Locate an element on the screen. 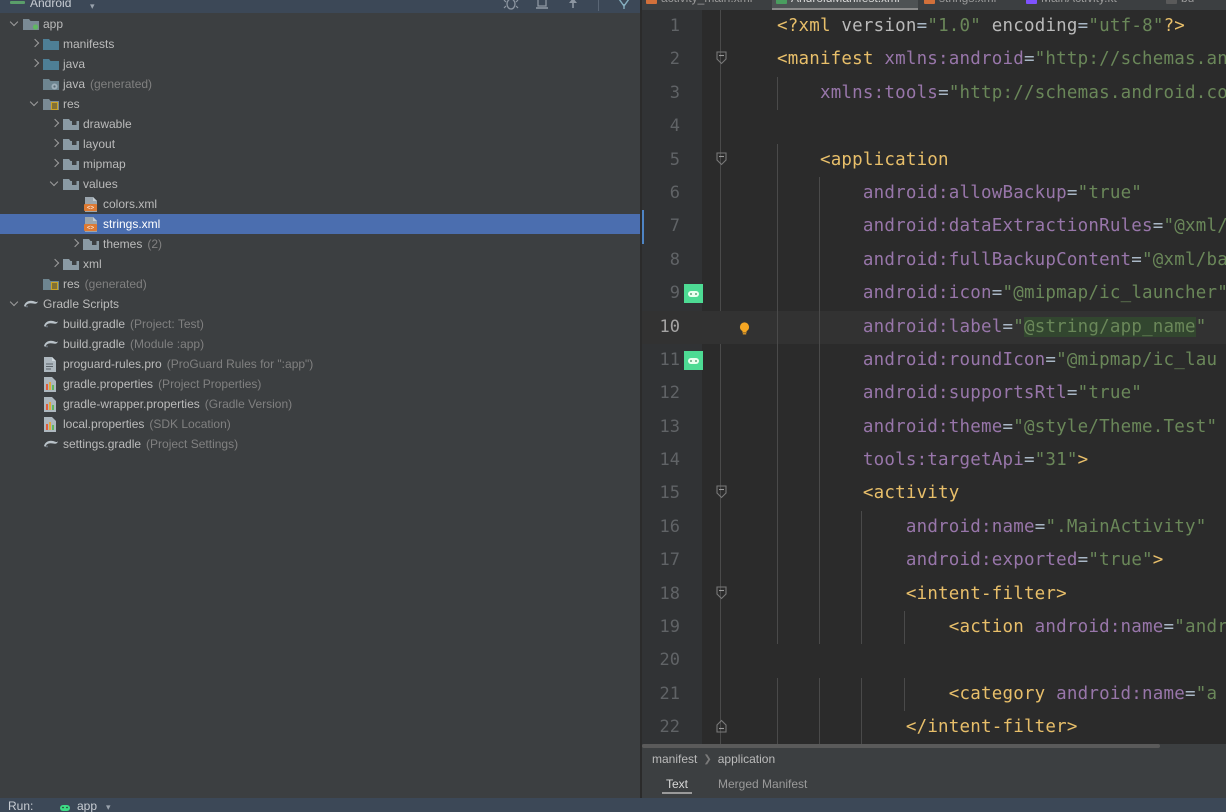 This screenshot has width=1226, height=812. code-line-11: 11 android:roundIcon="@mipmap/ic_lau is located at coordinates (934, 360).